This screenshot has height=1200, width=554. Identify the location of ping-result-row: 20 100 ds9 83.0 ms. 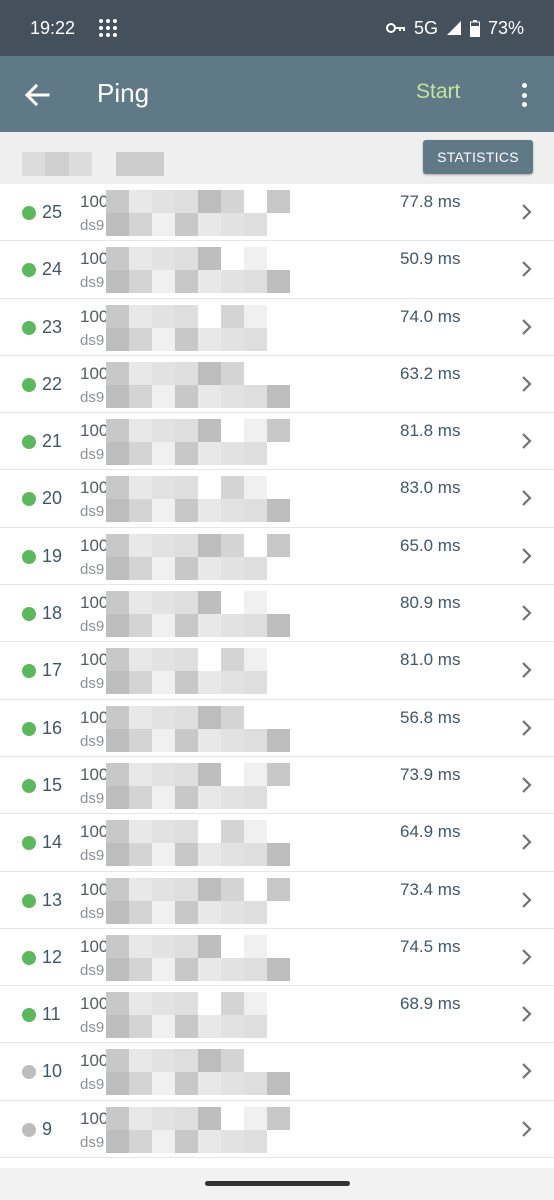
(277, 499).